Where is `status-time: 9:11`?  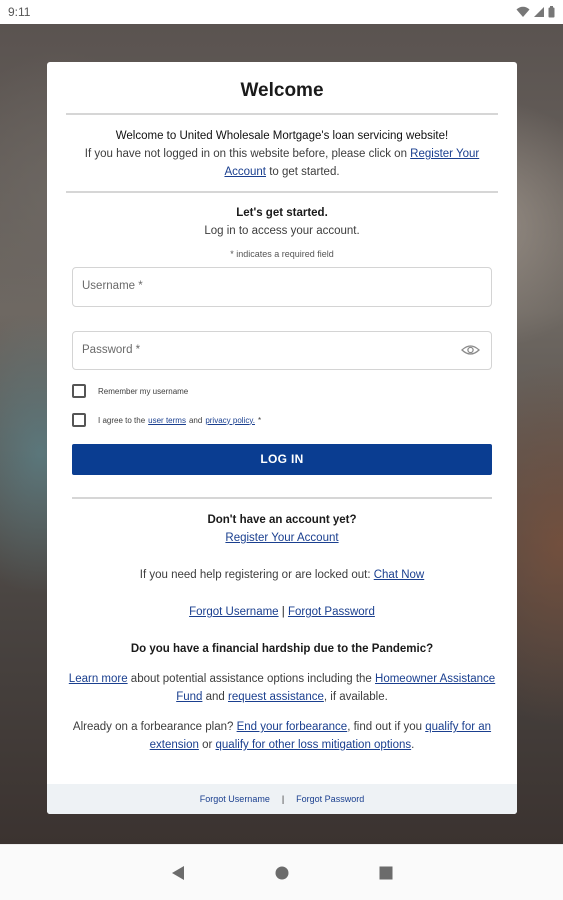
status-time: 9:11 is located at coordinates (19, 12).